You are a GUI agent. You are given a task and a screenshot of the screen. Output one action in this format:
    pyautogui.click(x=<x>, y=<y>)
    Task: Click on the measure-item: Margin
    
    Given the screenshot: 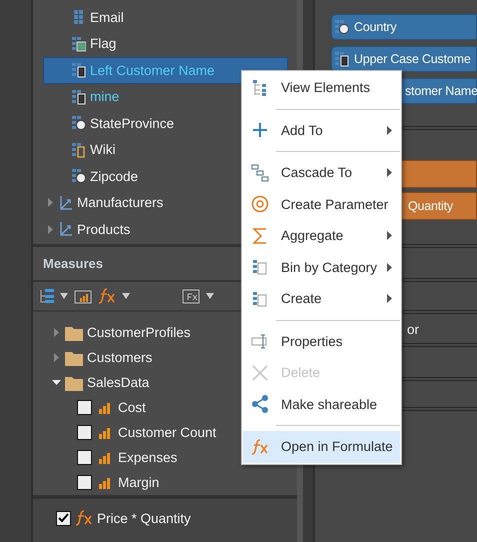 What is the action you would take?
    pyautogui.click(x=165, y=483)
    